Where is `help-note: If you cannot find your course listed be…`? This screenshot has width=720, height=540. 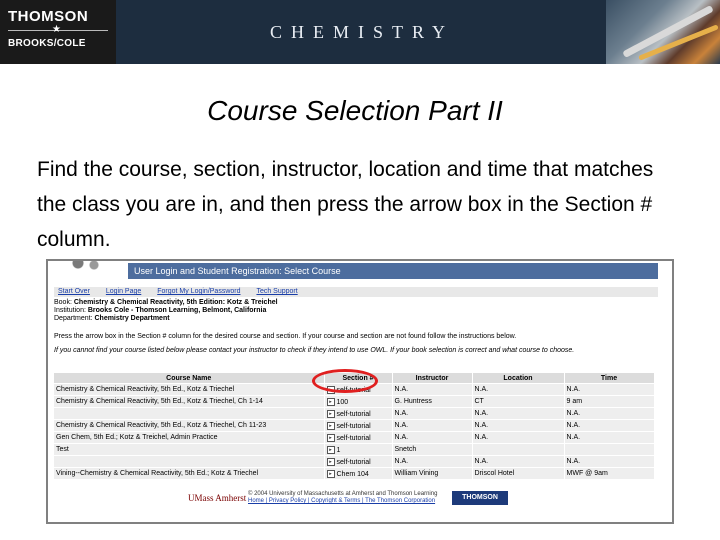 help-note: If you cannot find your course listed be… is located at coordinates (314, 350).